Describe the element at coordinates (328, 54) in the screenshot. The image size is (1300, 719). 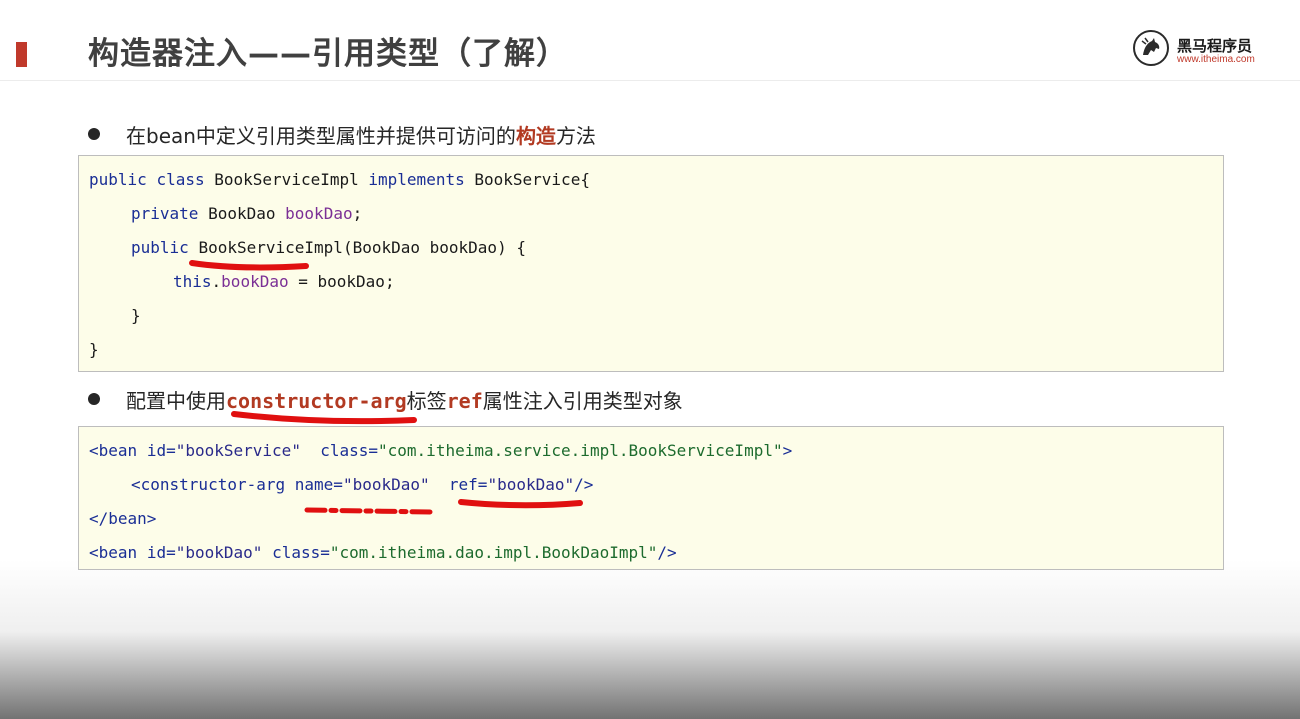
I see `page-title: 构造器注入——引用类型（了解）` at that location.